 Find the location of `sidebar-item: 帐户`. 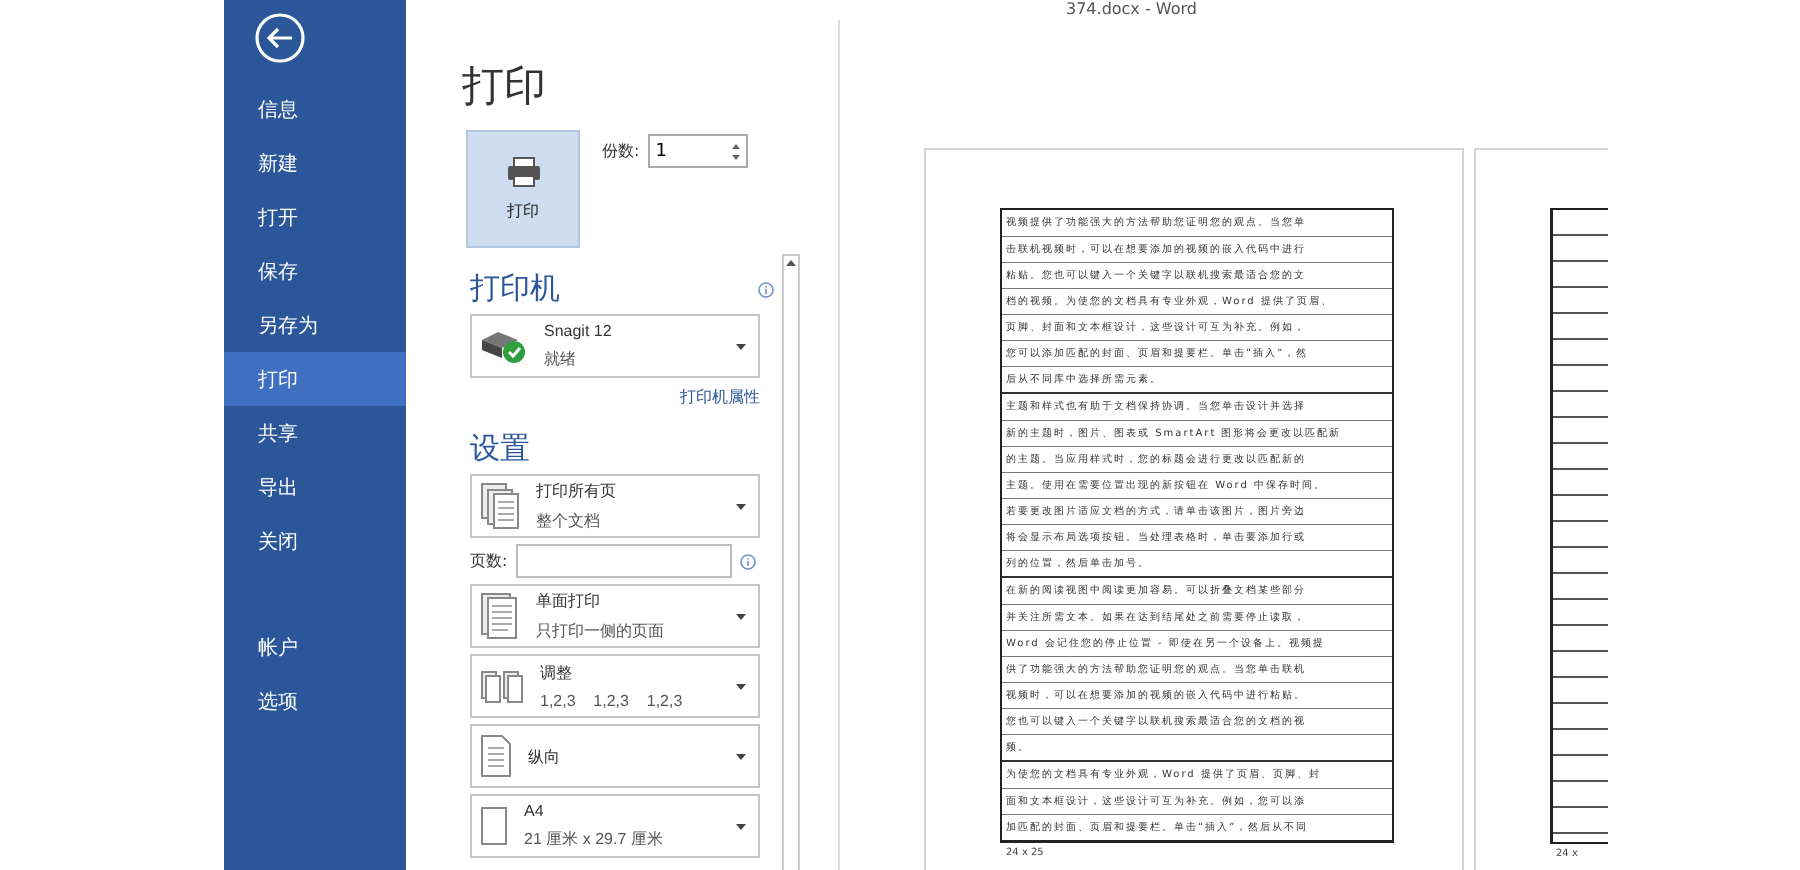

sidebar-item: 帐户 is located at coordinates (315, 647).